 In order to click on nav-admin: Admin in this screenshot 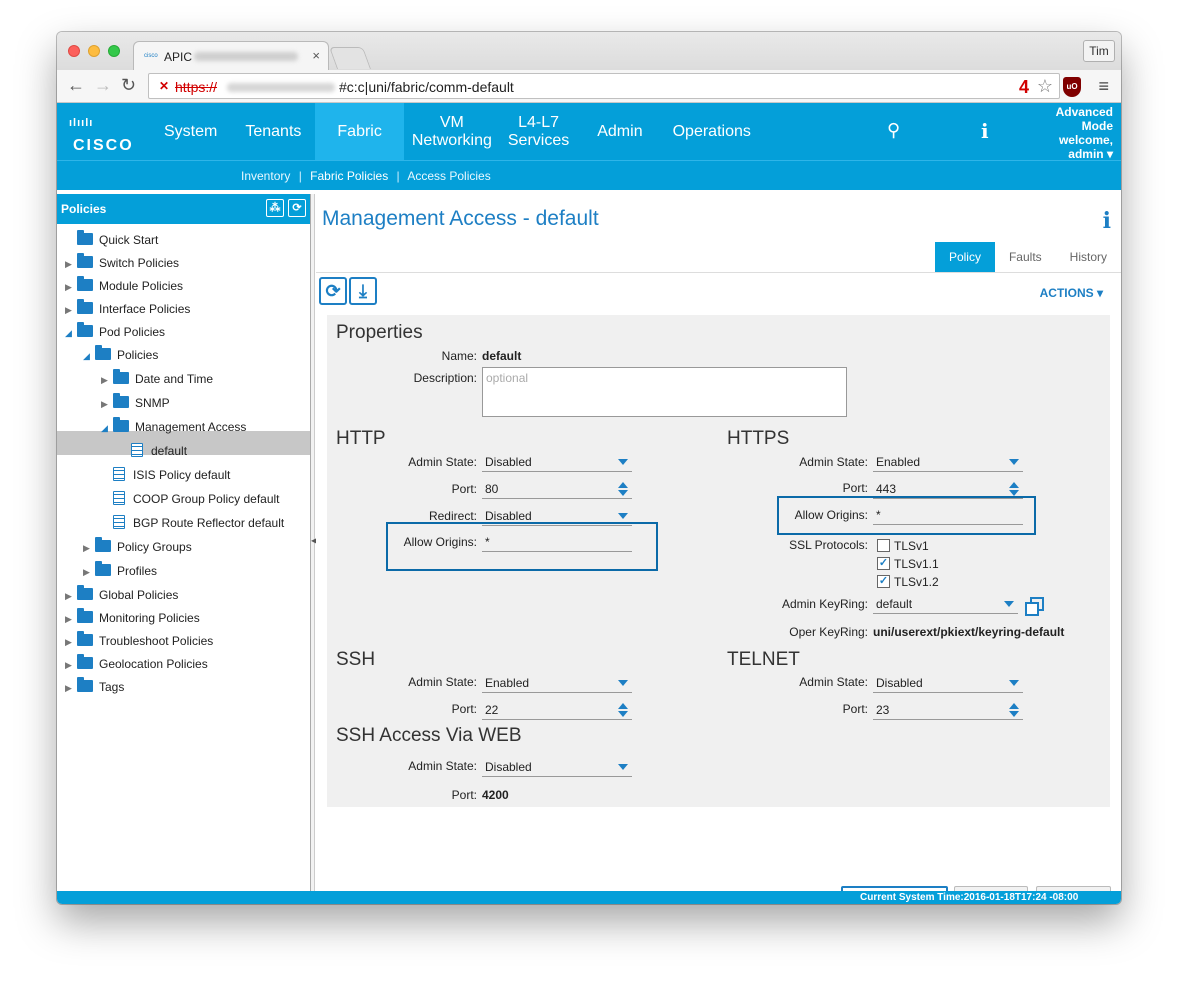, I will do `click(619, 131)`.